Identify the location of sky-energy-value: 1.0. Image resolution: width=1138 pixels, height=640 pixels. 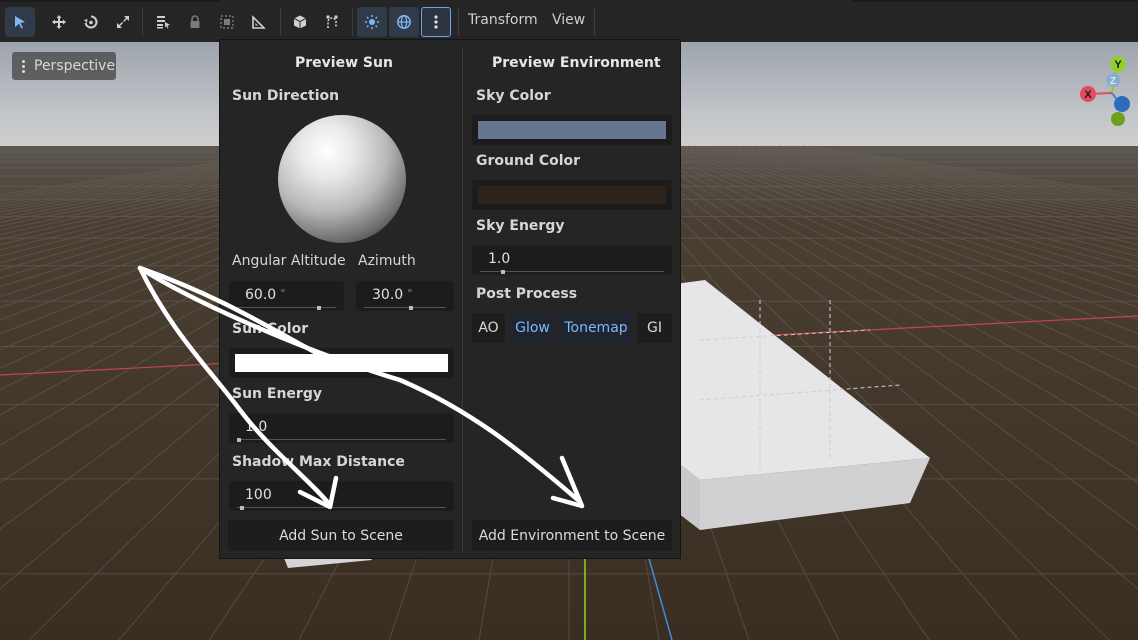
(499, 259).